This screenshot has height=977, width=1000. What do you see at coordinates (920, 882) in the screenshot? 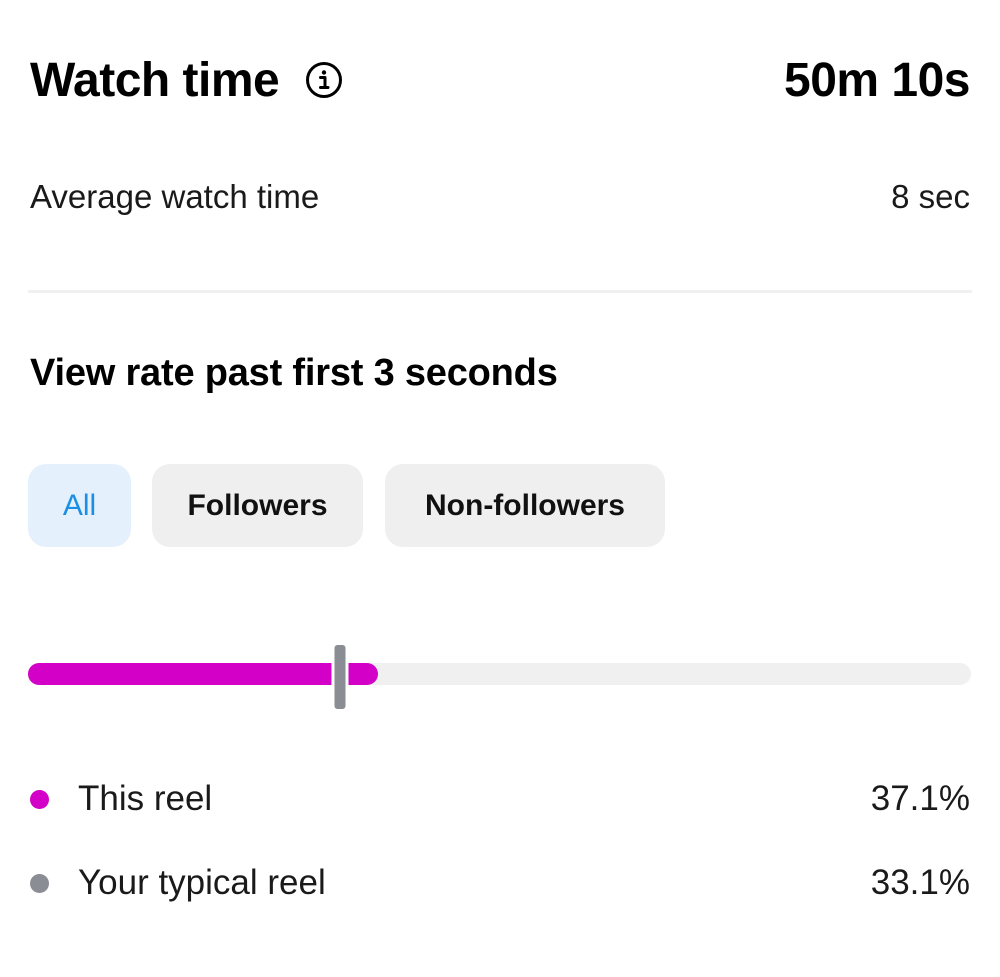
I see `typical-reel-value: 33.1%` at bounding box center [920, 882].